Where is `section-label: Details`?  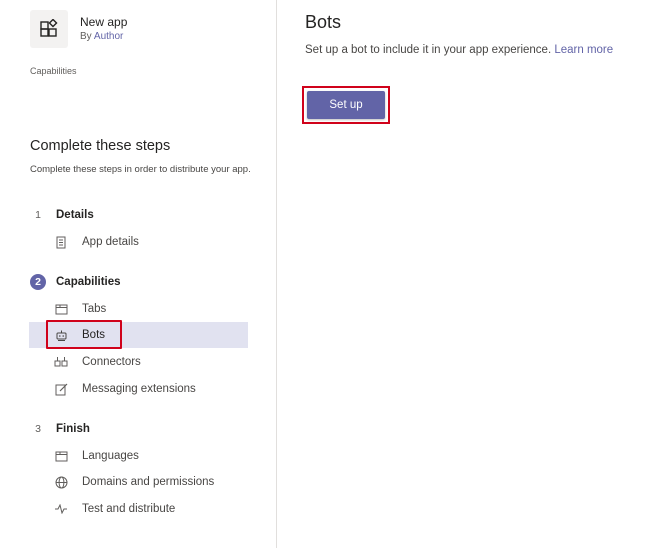
section-label: Details is located at coordinates (75, 215).